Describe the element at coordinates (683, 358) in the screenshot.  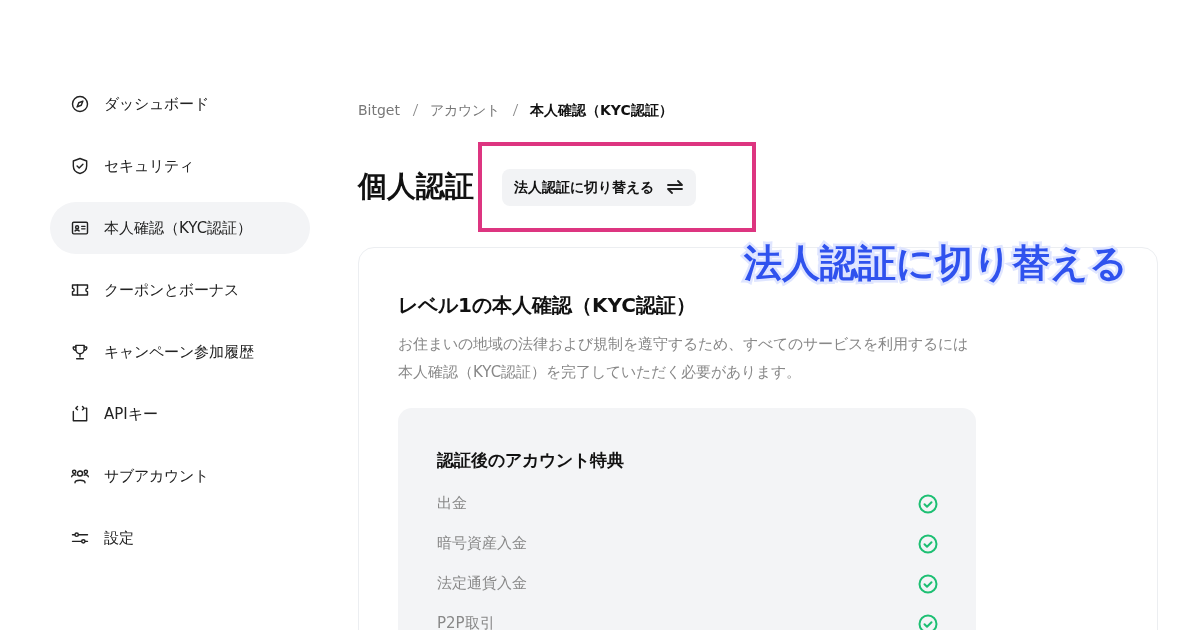
I see `card-description: お住まいの地域の法律および規制を遵守するため、すべてのサービスを利用するには本人確認（KYC認証）を完了していただく必要があります。` at that location.